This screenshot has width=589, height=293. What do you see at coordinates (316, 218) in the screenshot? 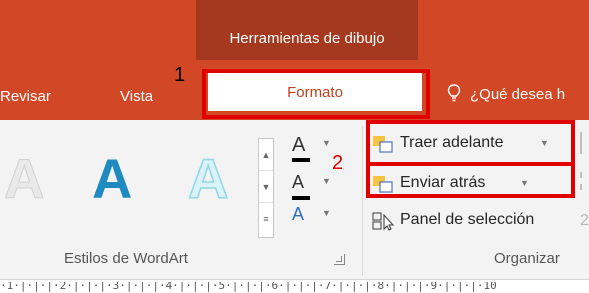
I see `text-effects-button: A ▼` at bounding box center [316, 218].